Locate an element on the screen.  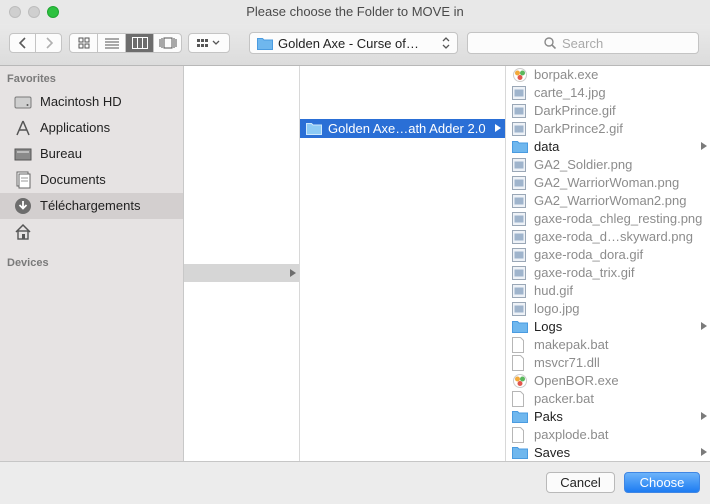
window-title: Please choose the Folder to MOVE in is located at coordinates (355, 11).